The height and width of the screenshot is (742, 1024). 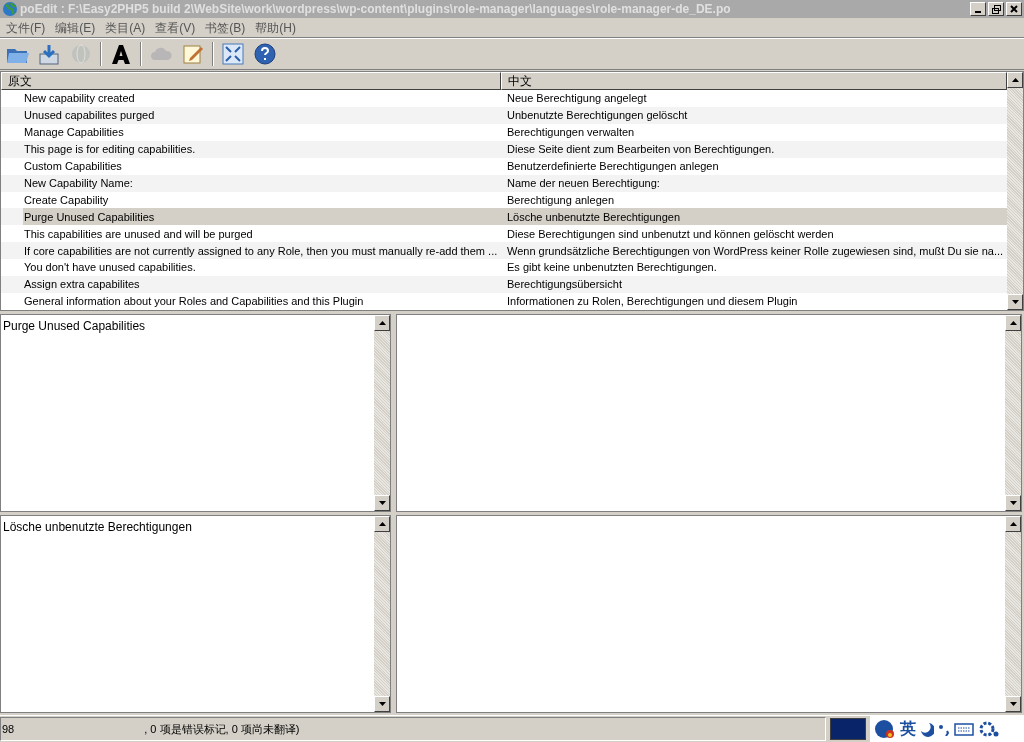 I want to click on font-icon, so click(x=121, y=54).